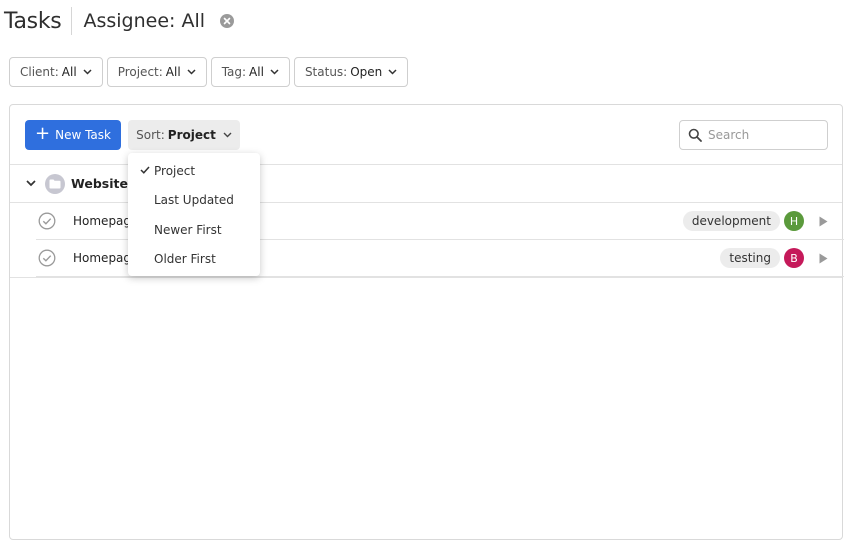 The width and height of the screenshot is (850, 547). I want to click on sort-option-label: Project, so click(175, 170).